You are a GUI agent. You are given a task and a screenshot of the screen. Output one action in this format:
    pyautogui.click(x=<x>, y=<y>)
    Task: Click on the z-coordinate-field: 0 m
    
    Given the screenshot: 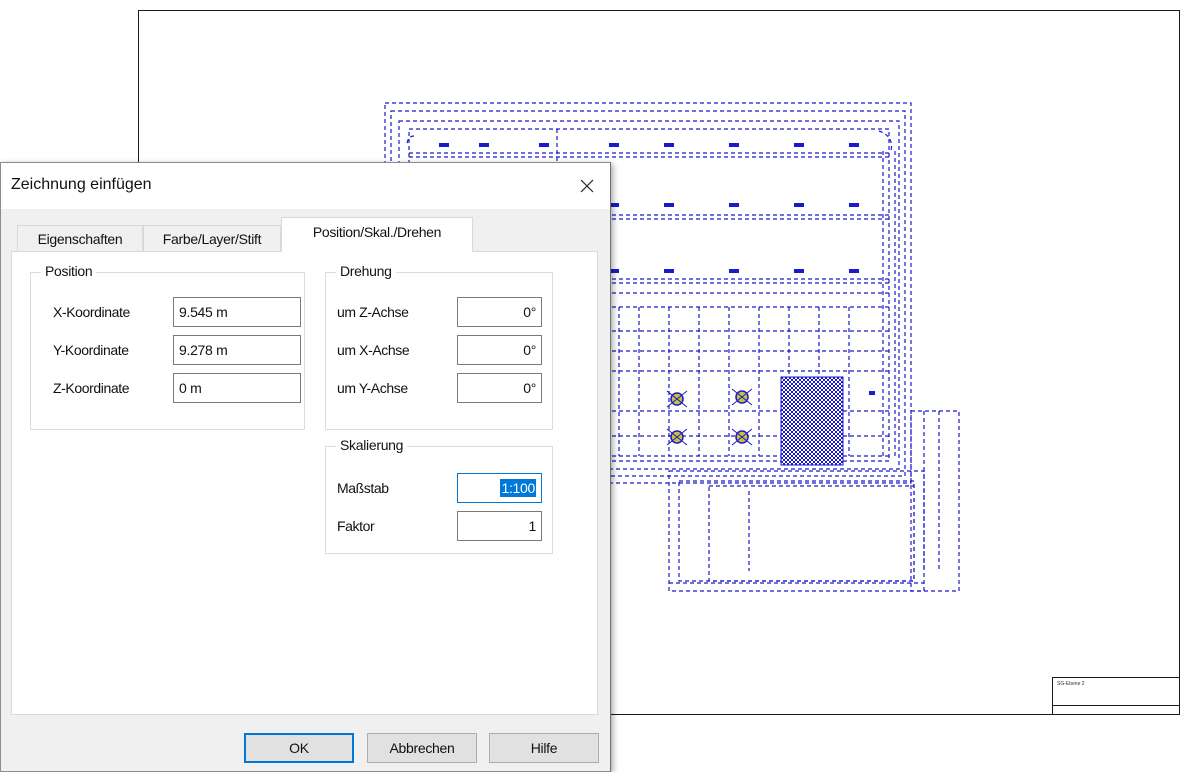 What is the action you would take?
    pyautogui.click(x=237, y=388)
    